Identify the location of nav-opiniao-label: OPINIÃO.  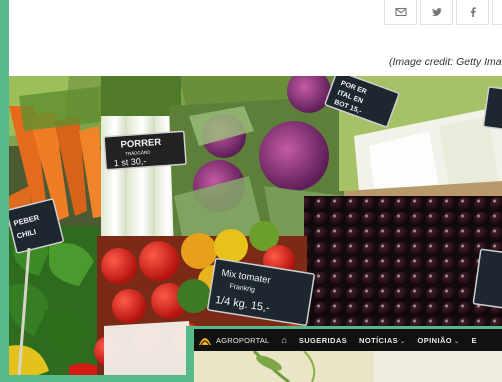
(435, 340).